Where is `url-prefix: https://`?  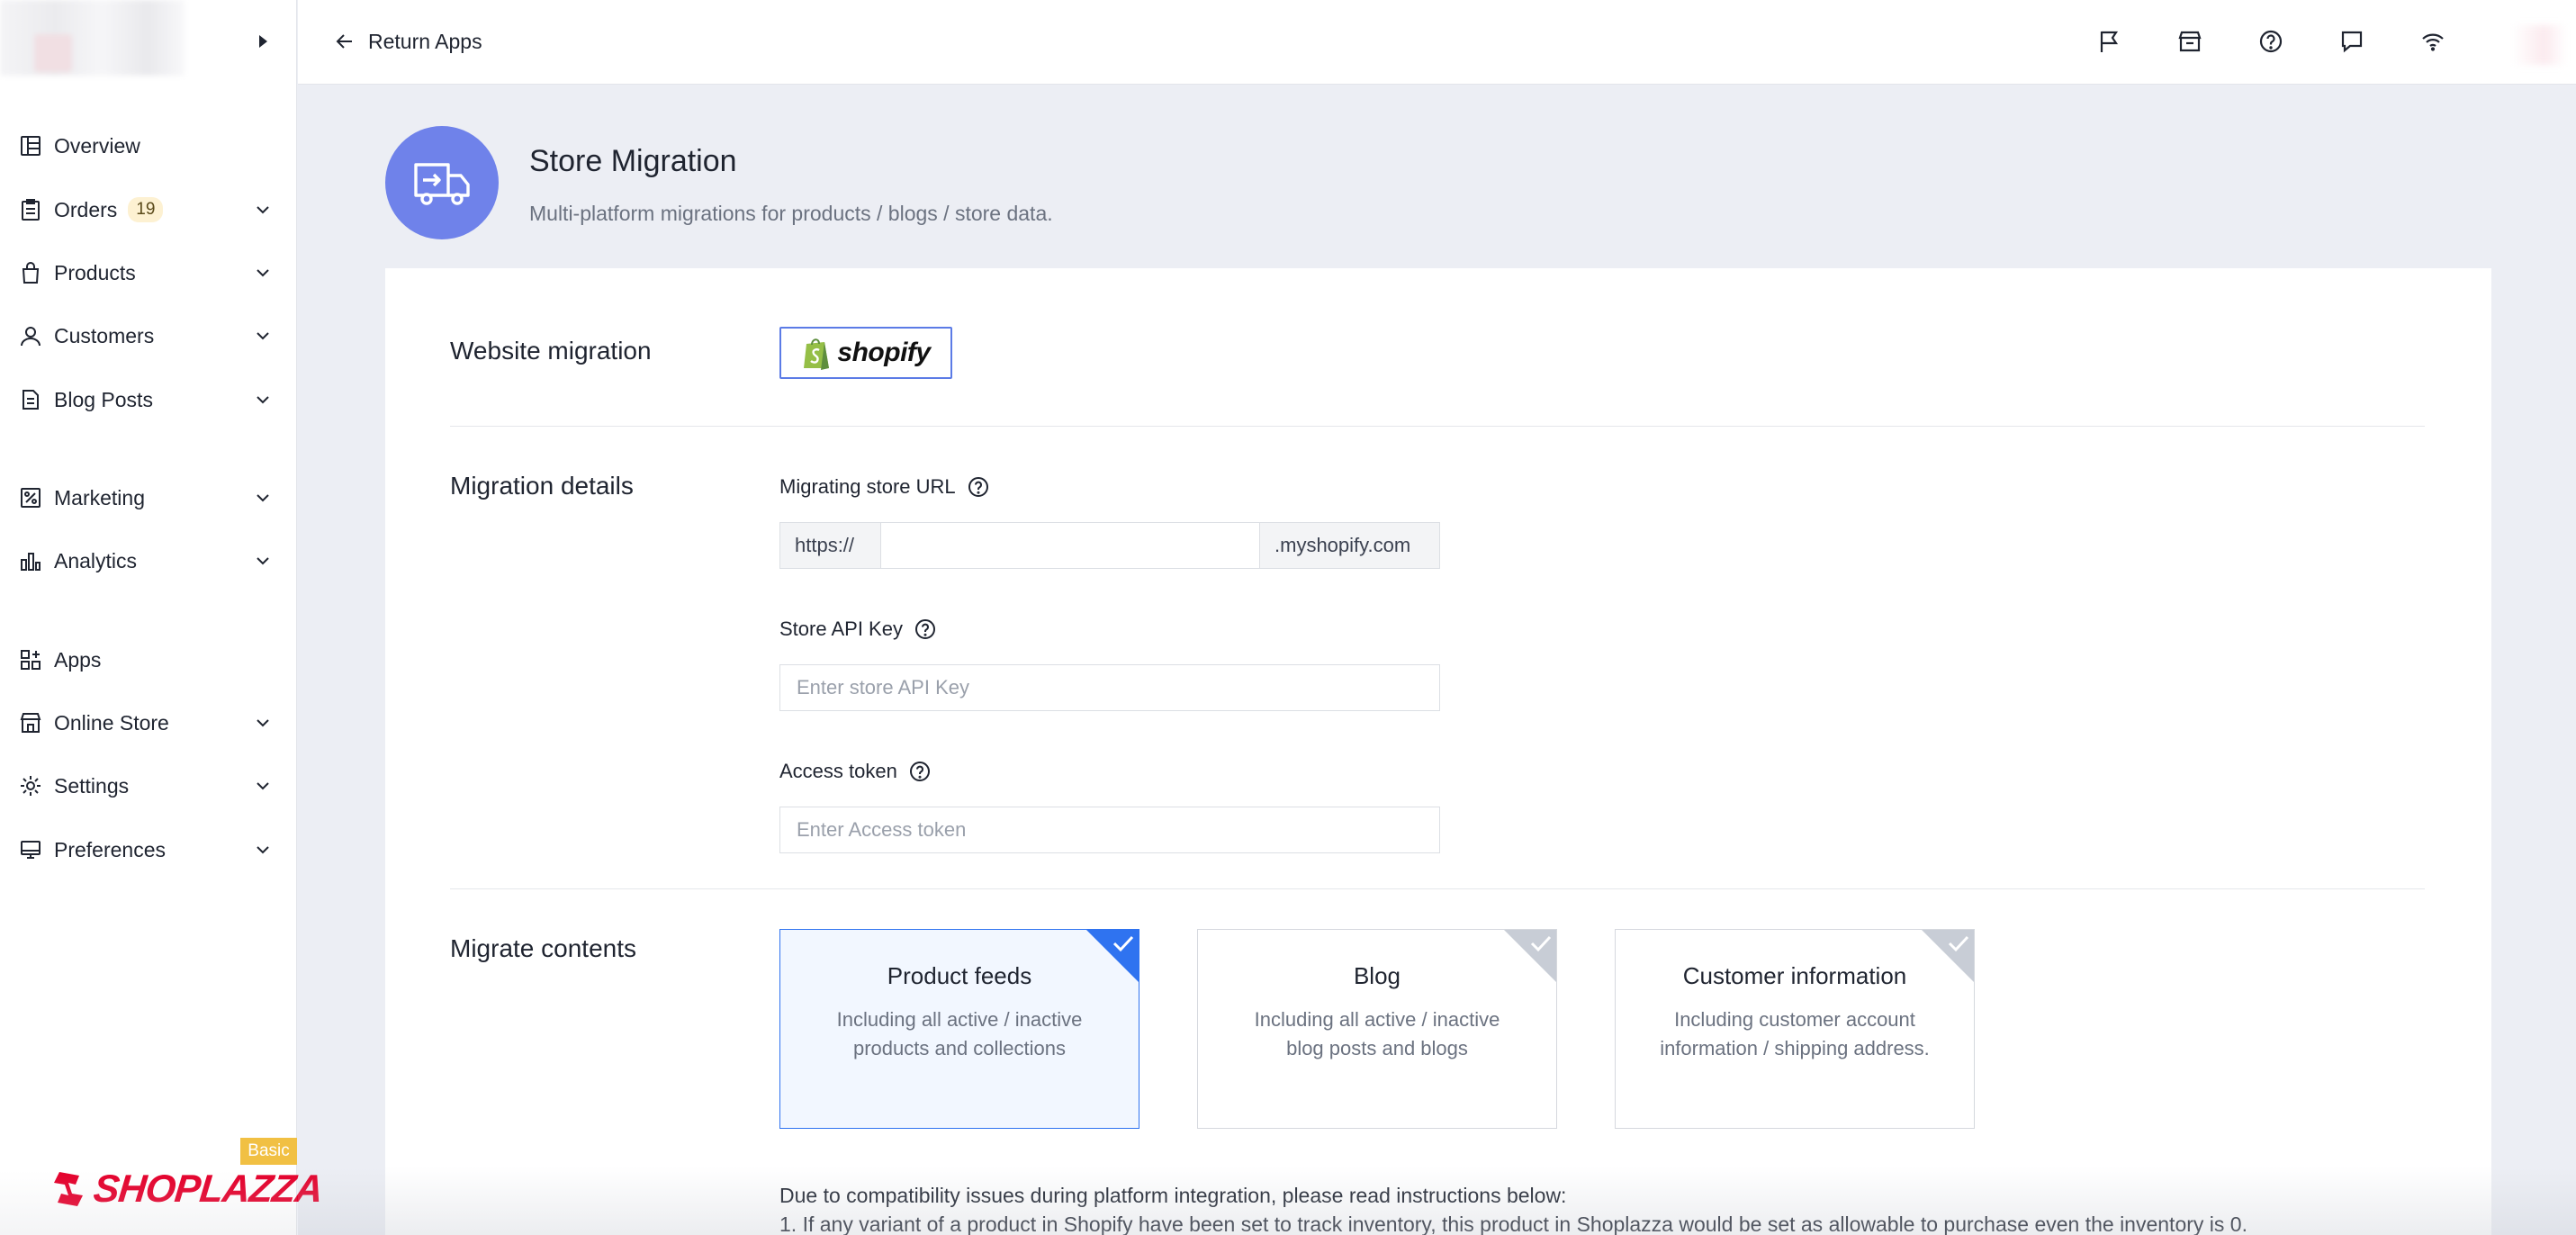
url-prefix: https:// is located at coordinates (829, 545).